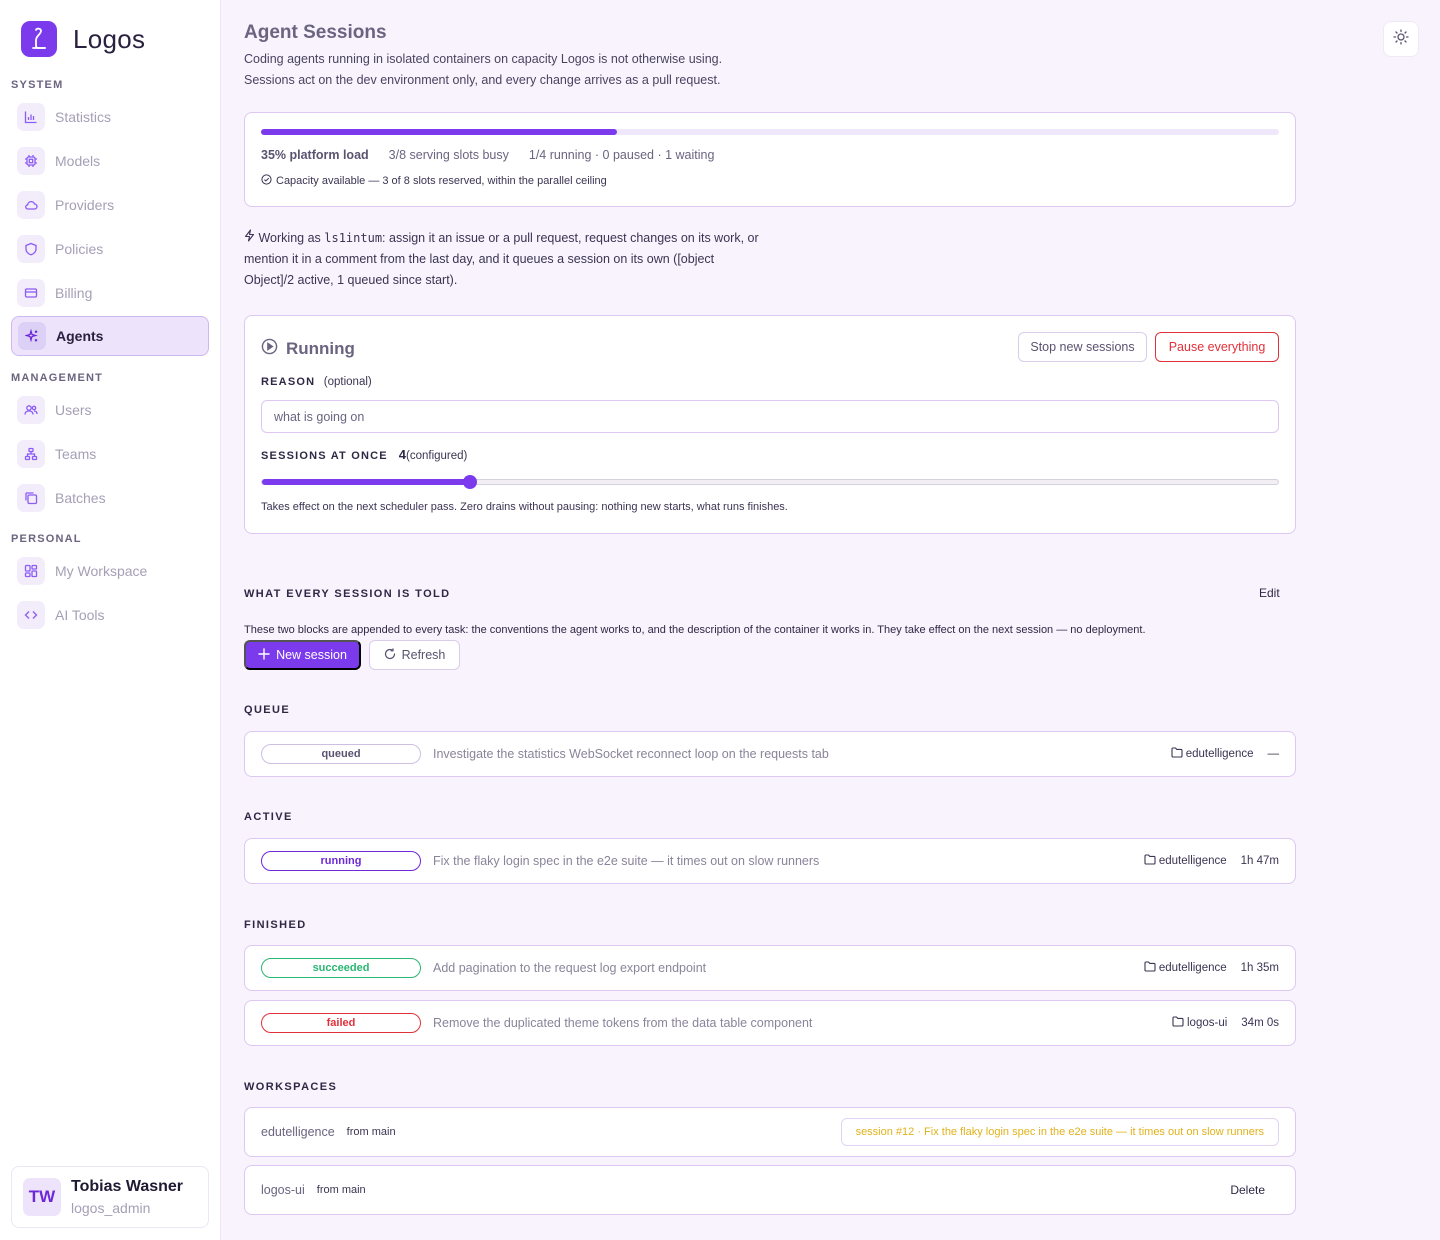 This screenshot has height=1240, width=1440. Describe the element at coordinates (80, 498) in the screenshot. I see `sidebar-item-label: Batches` at that location.